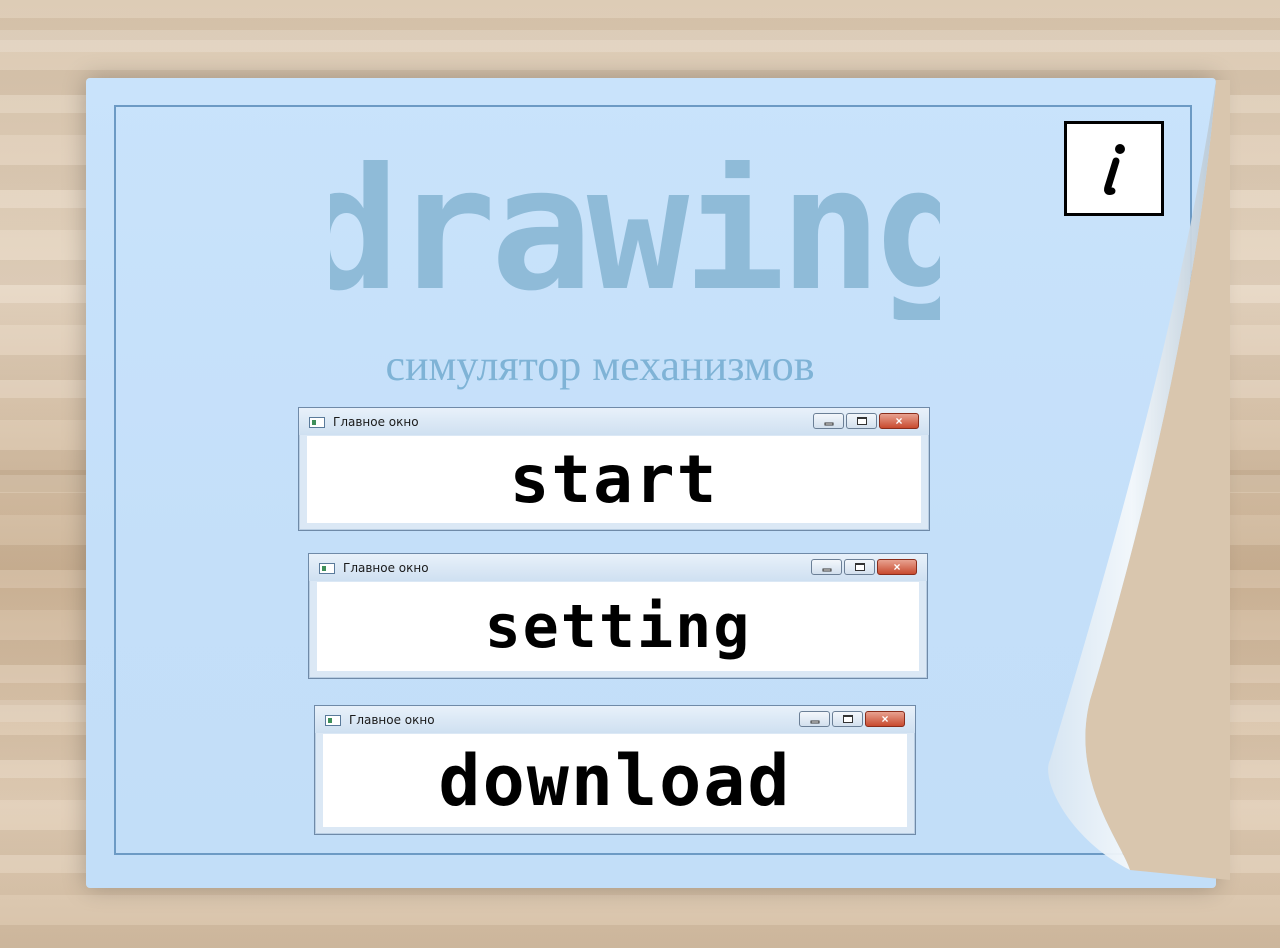 The image size is (1280, 948). Describe the element at coordinates (640, 41) in the screenshot. I see `wood-streak` at that location.